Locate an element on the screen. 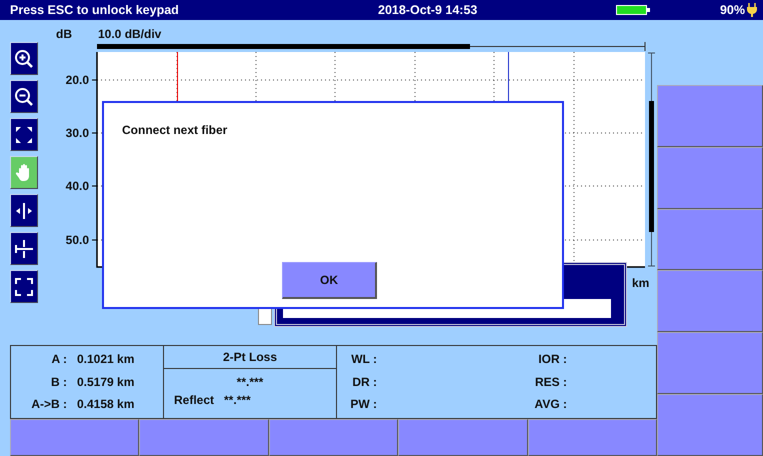  dialog-message: Connect next fiber is located at coordinates (175, 130).